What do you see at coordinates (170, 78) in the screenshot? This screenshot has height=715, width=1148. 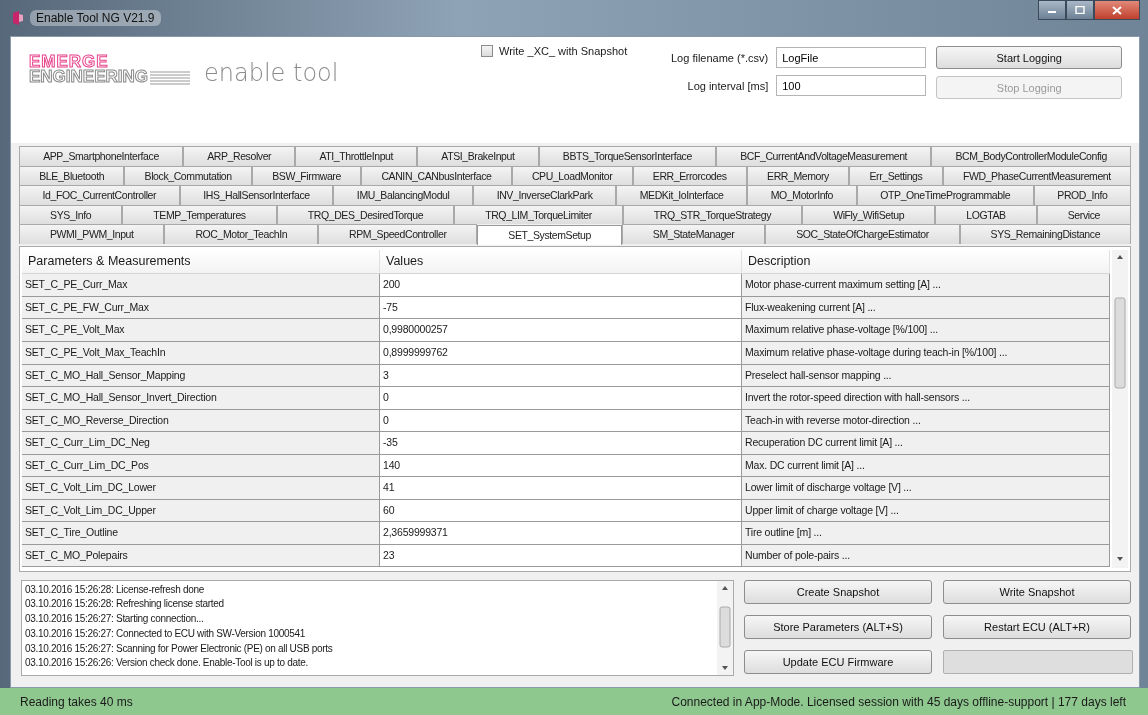 I see `logo-lines-icon` at bounding box center [170, 78].